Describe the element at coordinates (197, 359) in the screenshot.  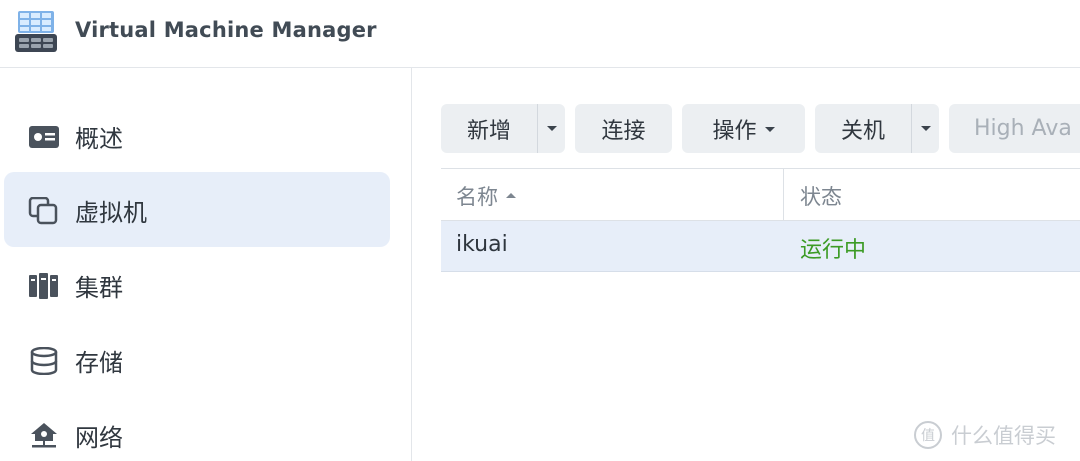
I see `sidebar-item-storage: 存储` at that location.